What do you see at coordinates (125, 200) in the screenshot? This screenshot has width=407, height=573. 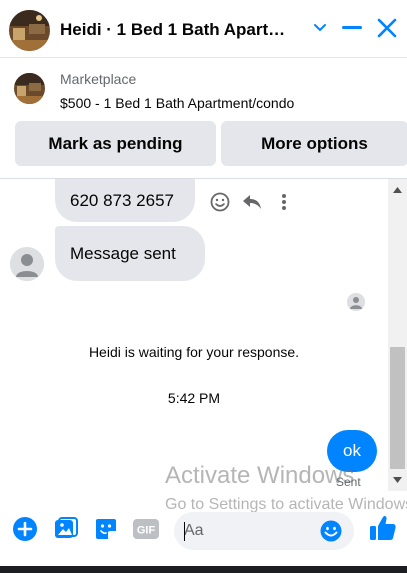 I see `message-bubble: 620 873 2657` at bounding box center [125, 200].